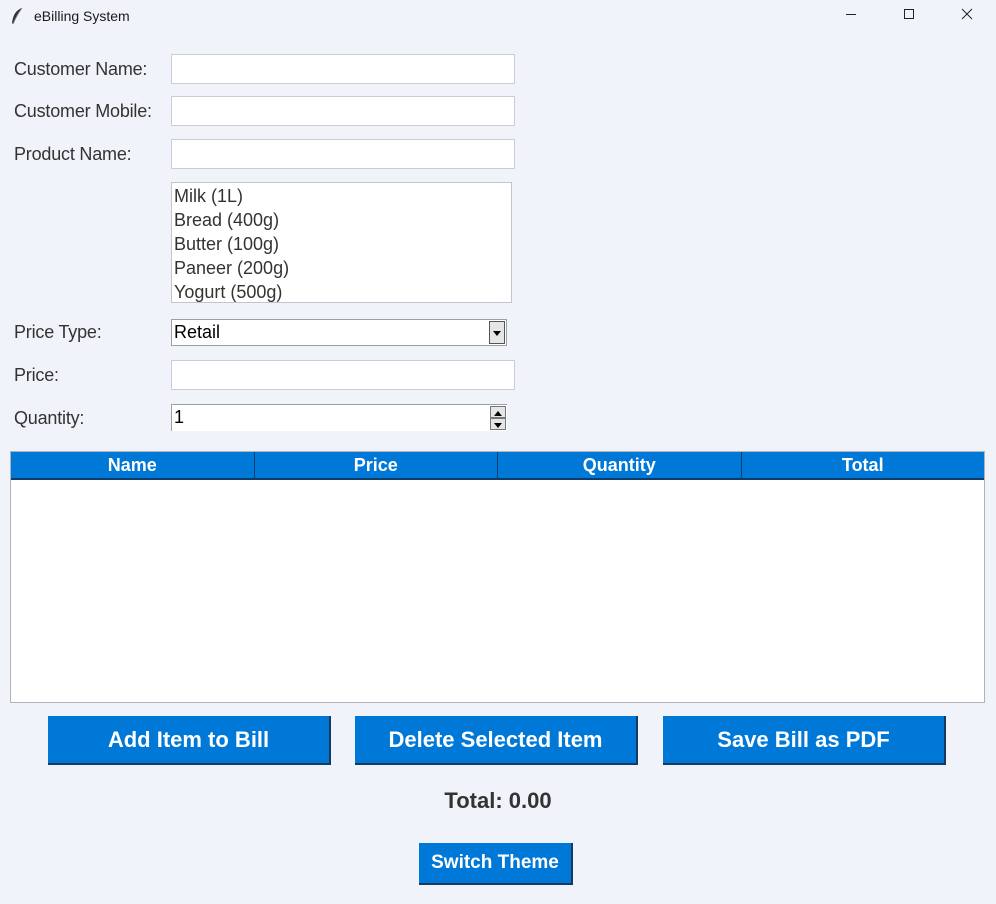 The image size is (996, 904). Describe the element at coordinates (83, 111) in the screenshot. I see `customer-mobile-label: Customer Mobile:` at that location.